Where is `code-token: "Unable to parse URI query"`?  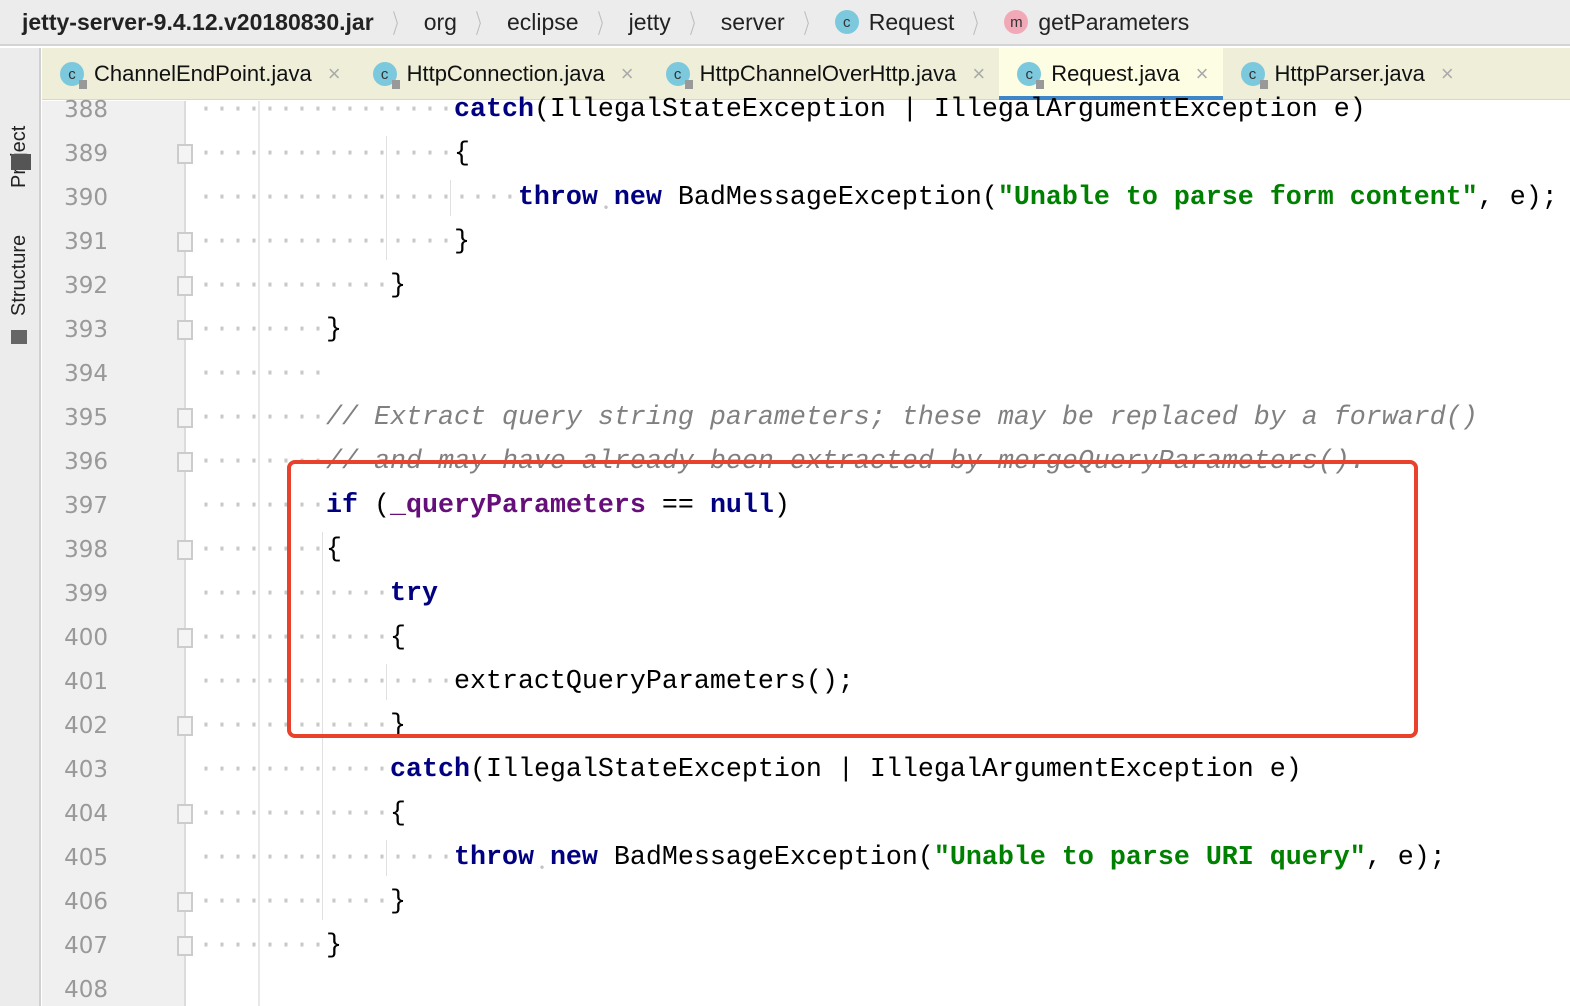 code-token: "Unable to parse URI query" is located at coordinates (1149, 858).